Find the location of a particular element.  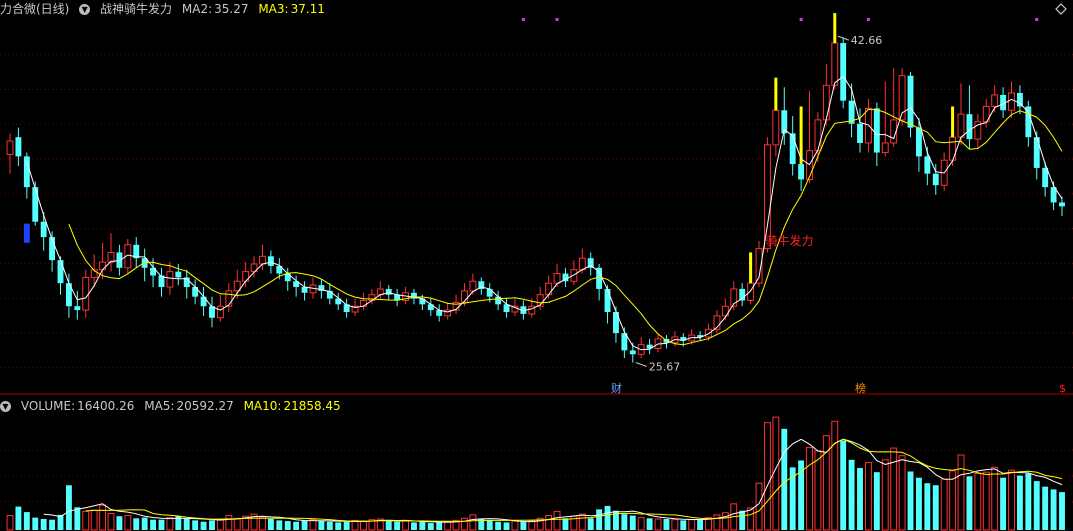

indicator-name: 战神骑牛发力 is located at coordinates (136, 9).